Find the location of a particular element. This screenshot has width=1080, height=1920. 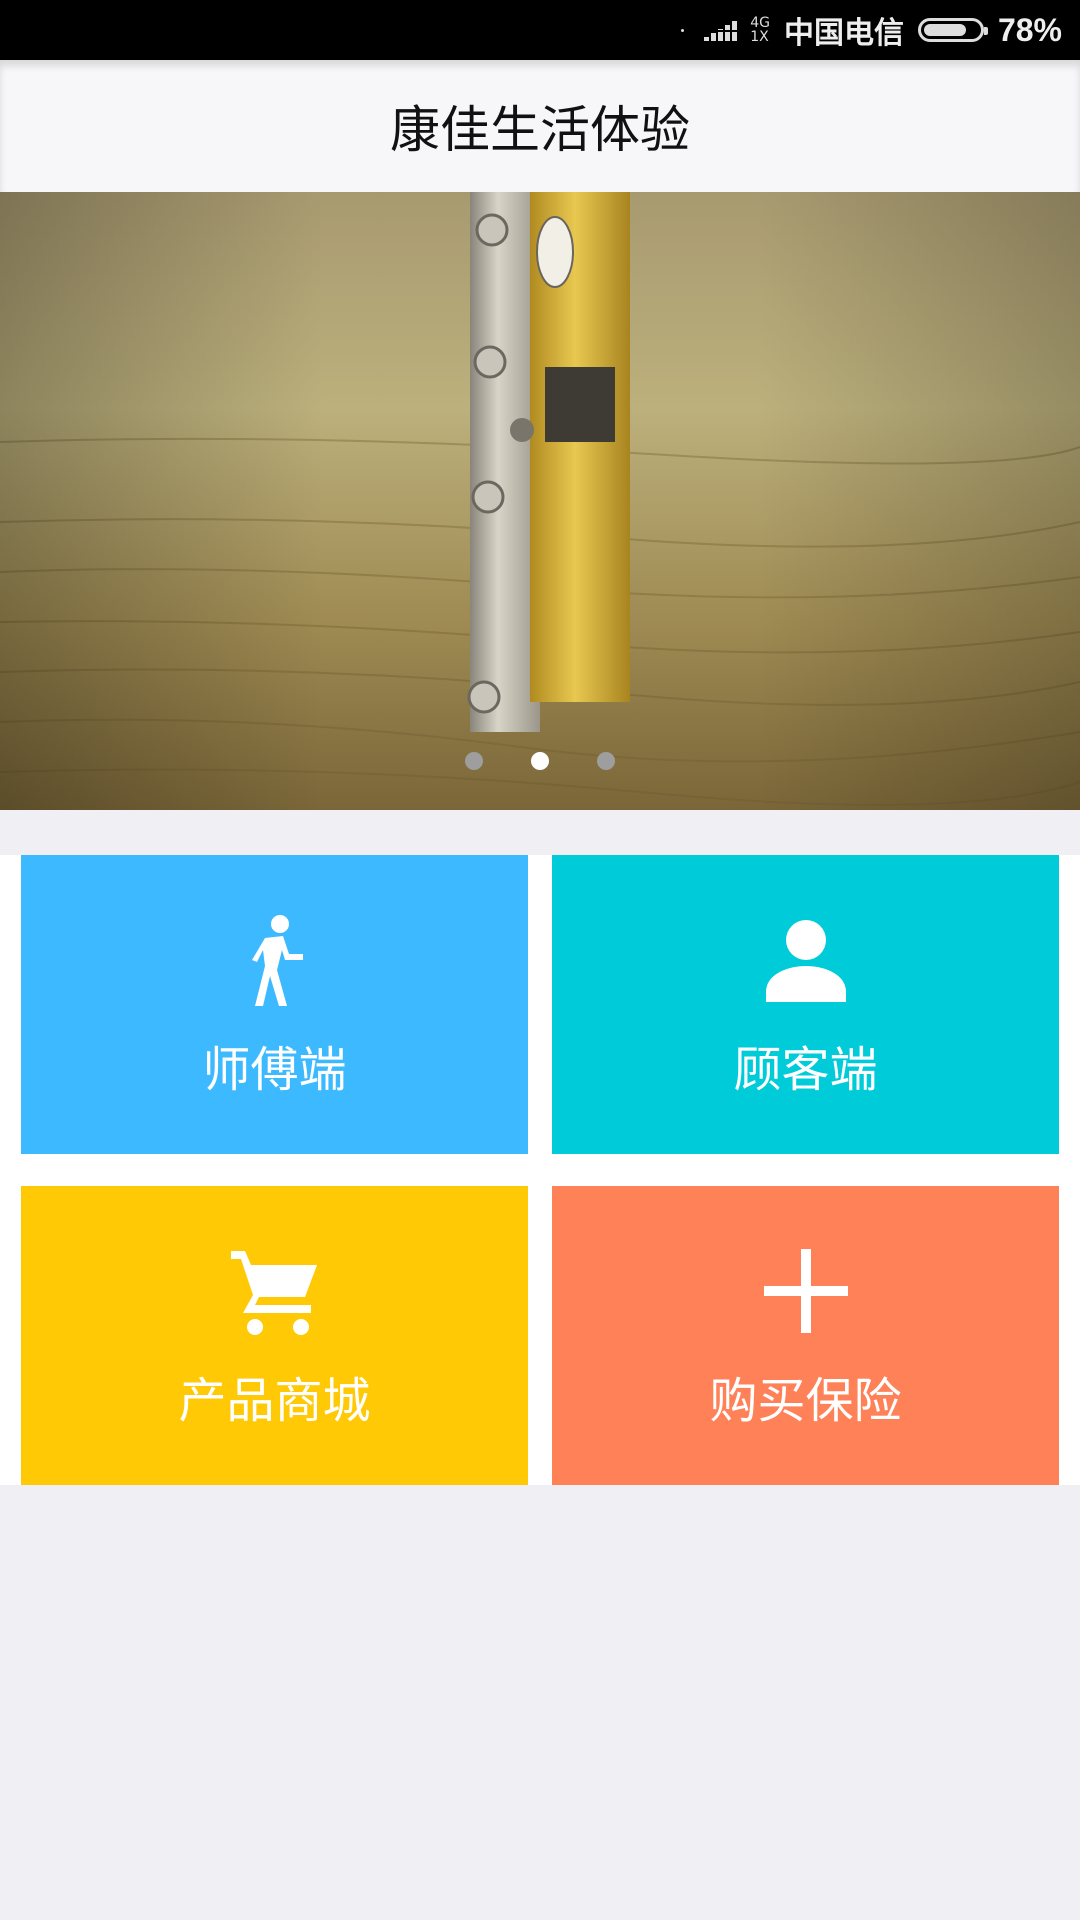

tile-label: 师傅端 is located at coordinates (274, 1069).